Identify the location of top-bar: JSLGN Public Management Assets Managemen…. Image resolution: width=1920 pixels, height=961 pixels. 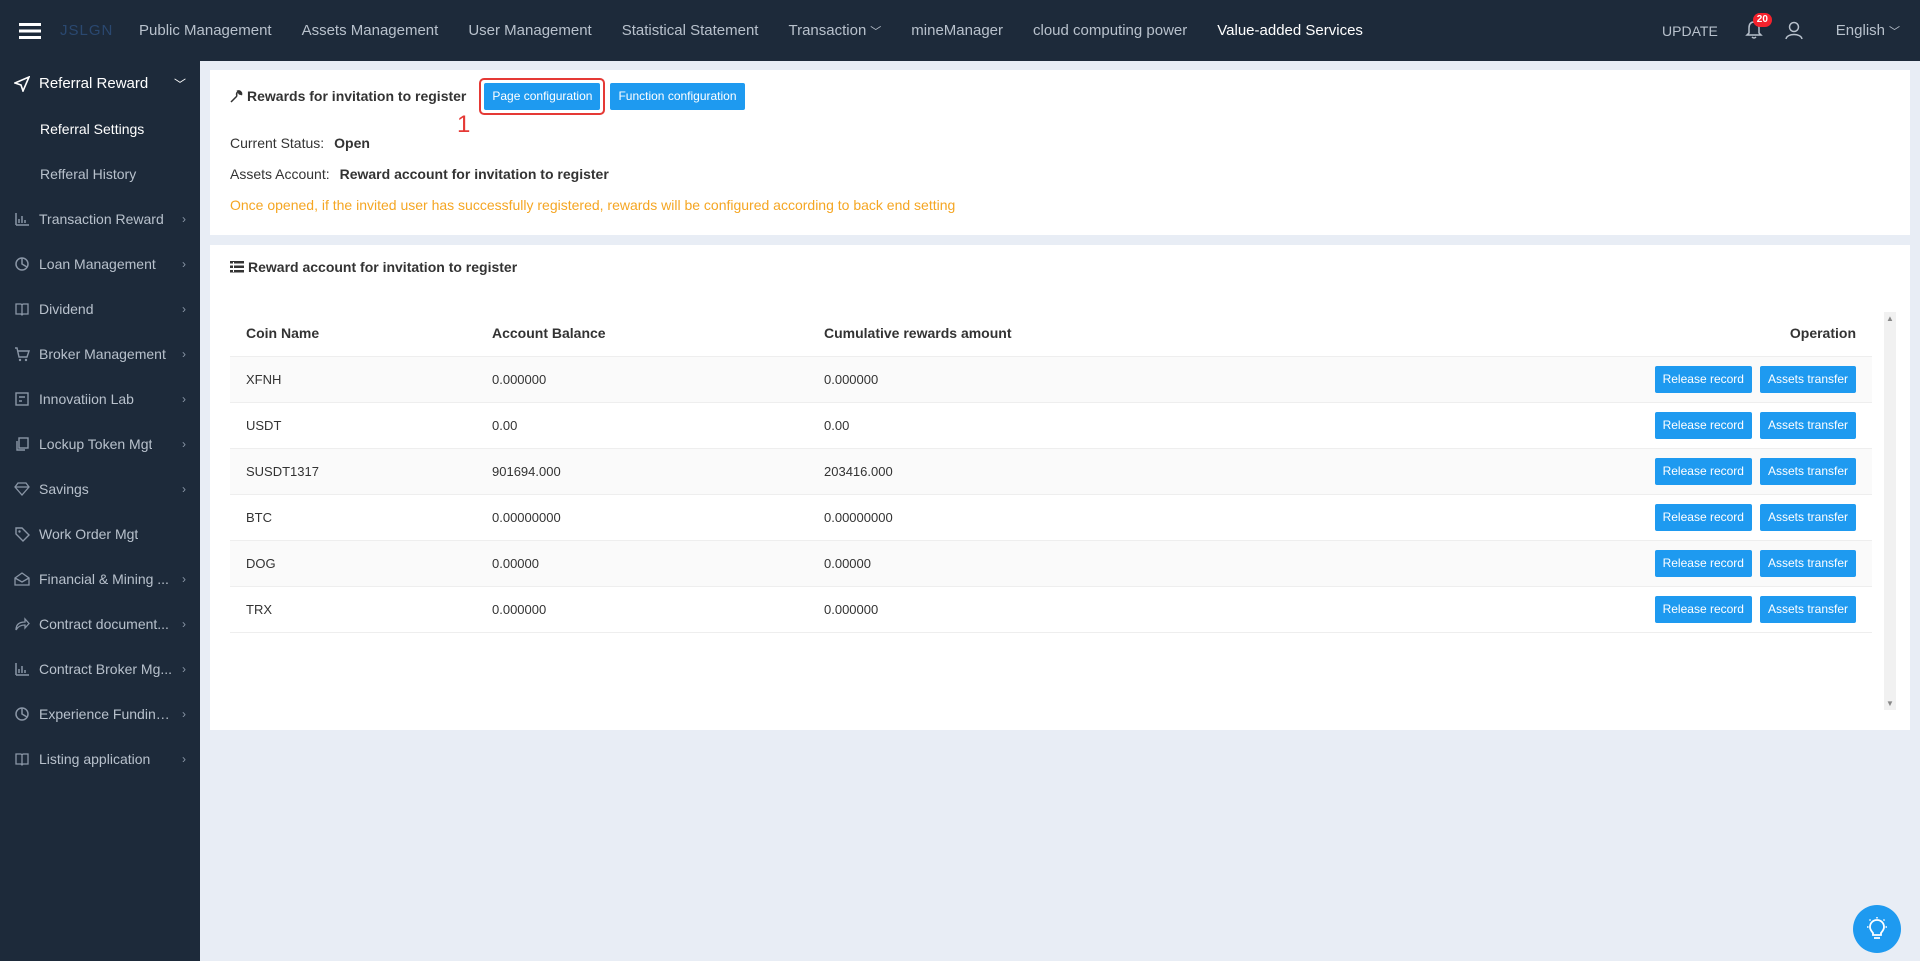
(960, 30).